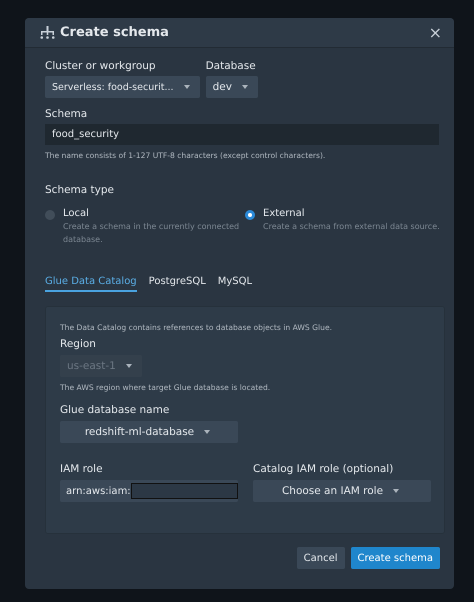  I want to click on field-label: Database, so click(231, 66).